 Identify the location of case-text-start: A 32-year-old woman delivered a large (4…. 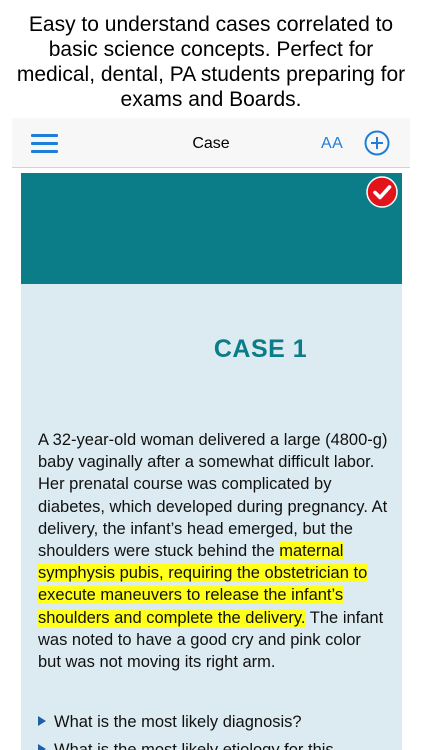
(213, 496).